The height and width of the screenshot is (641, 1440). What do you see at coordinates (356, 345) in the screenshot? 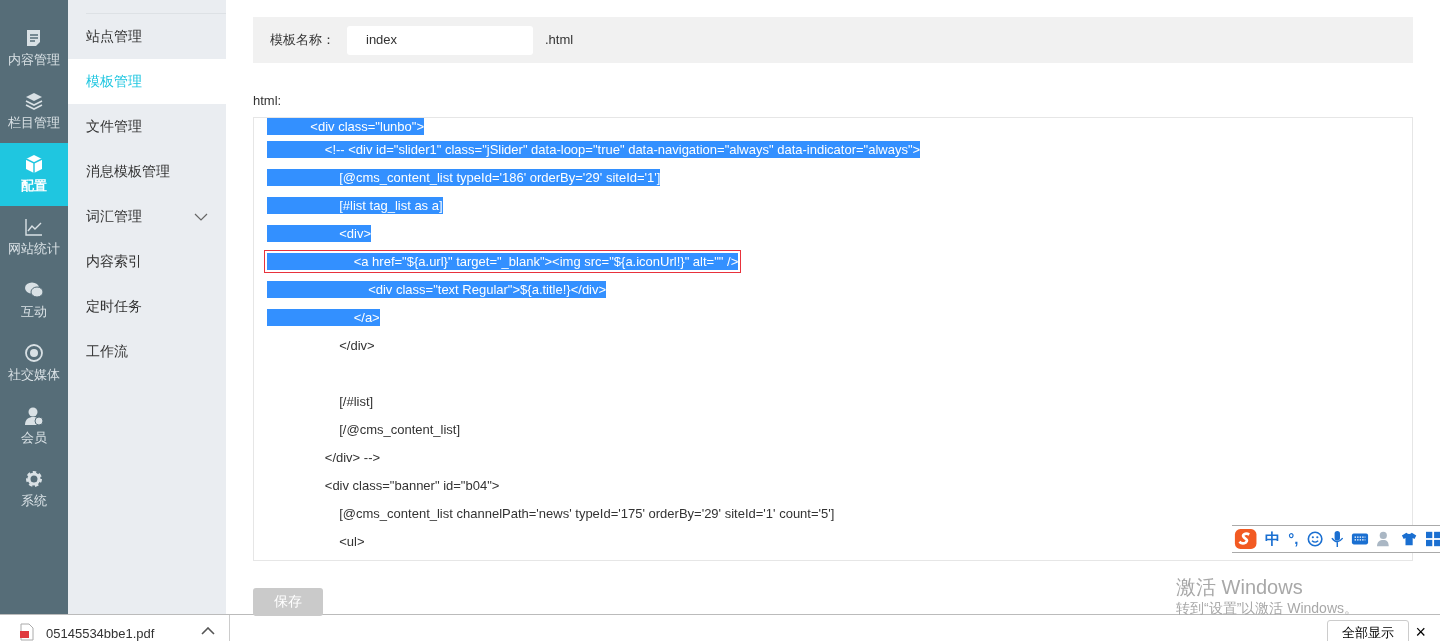
I see `code-line: </div>` at bounding box center [356, 345].